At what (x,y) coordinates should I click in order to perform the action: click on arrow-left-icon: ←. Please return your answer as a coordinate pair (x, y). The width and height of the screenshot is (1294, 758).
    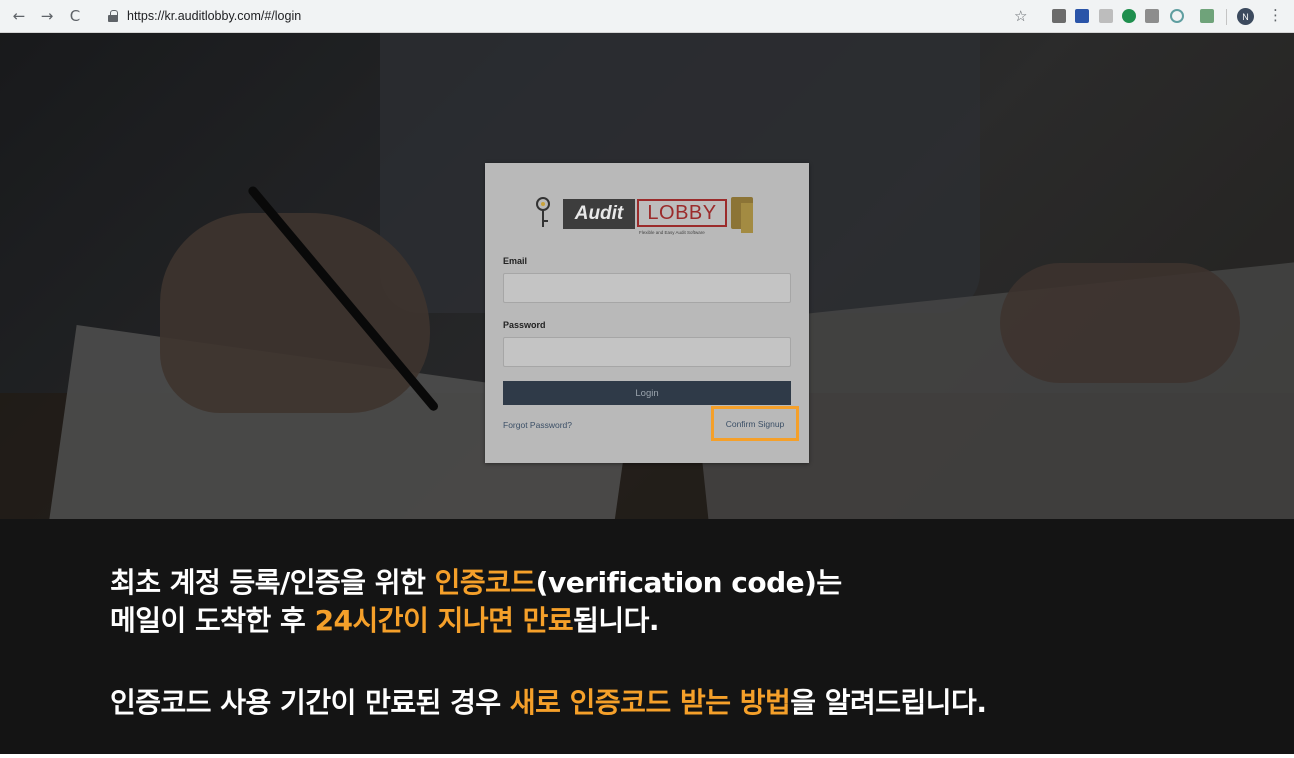
    Looking at the image, I should click on (19, 16).